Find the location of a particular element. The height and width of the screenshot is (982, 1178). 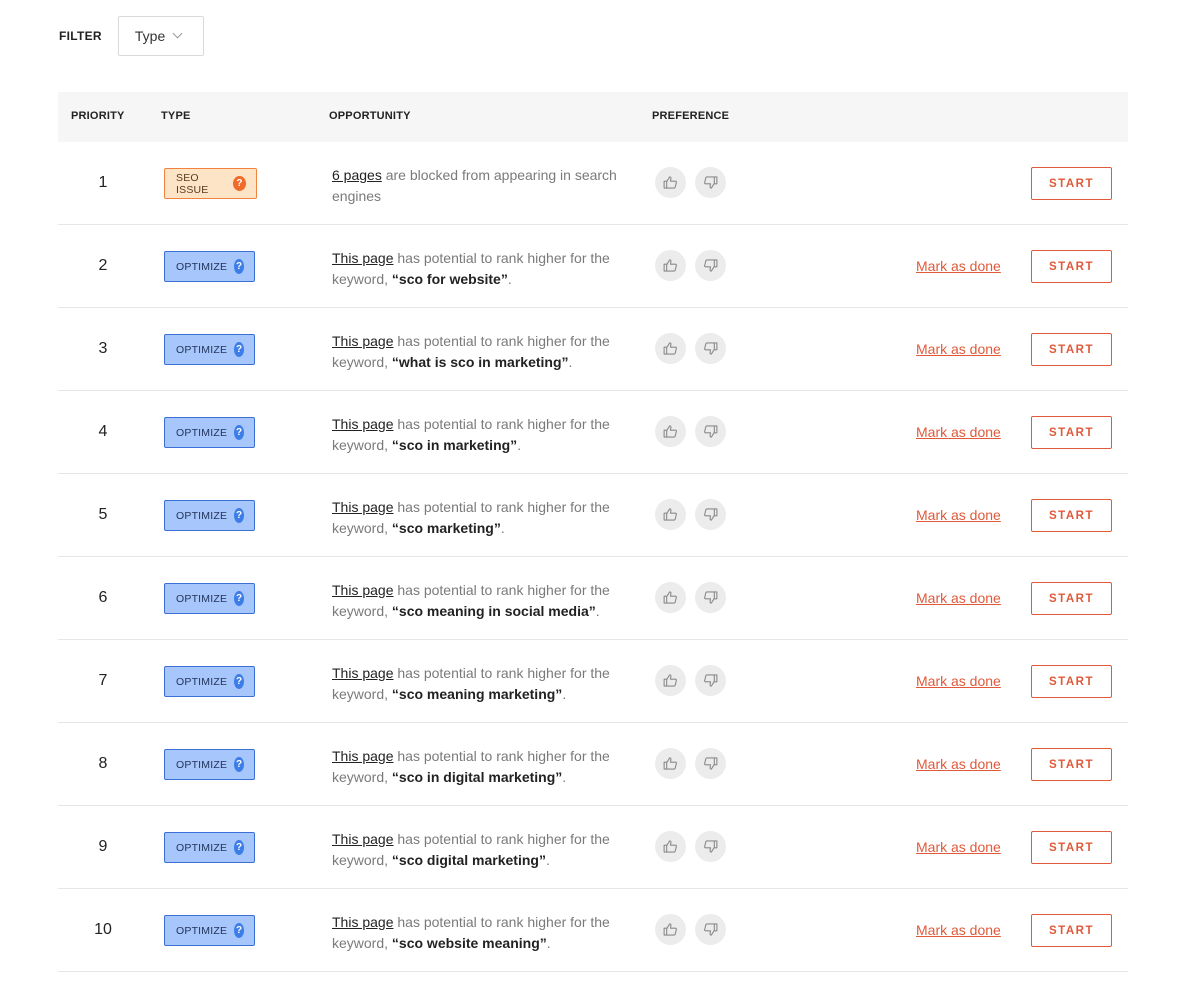

type-filter-value: Type is located at coordinates (150, 36).